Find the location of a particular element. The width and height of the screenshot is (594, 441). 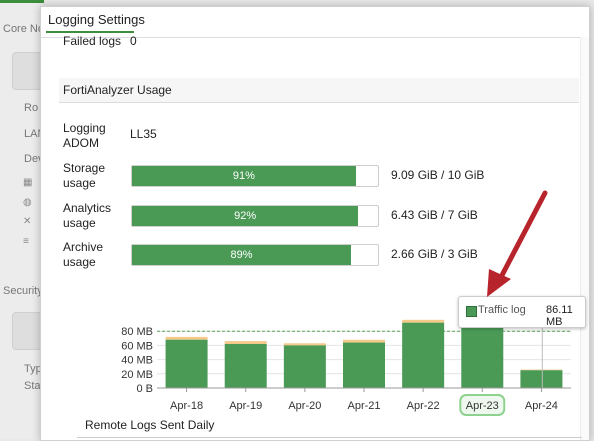

storage-usage-fill: 91% is located at coordinates (244, 176).